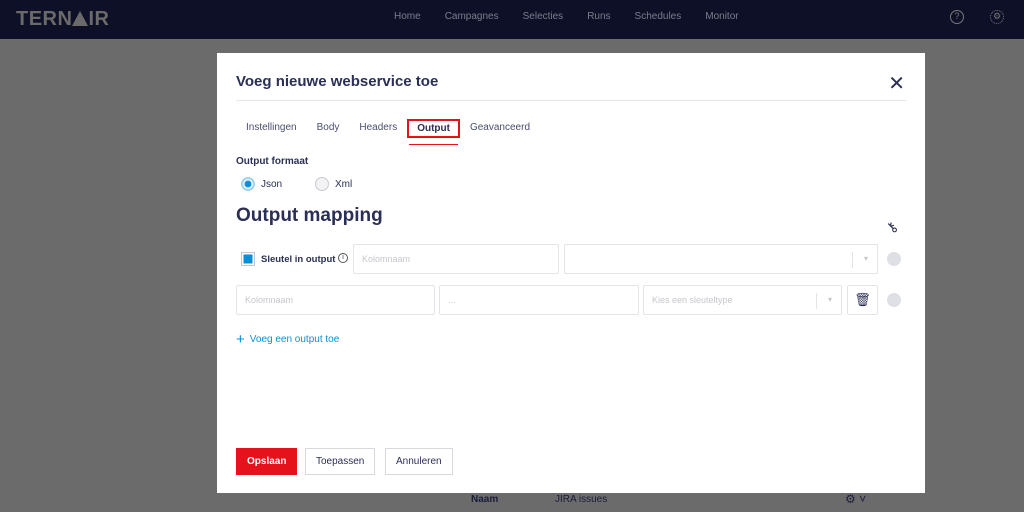  What do you see at coordinates (957, 17) in the screenshot?
I see `help-icon: ?` at bounding box center [957, 17].